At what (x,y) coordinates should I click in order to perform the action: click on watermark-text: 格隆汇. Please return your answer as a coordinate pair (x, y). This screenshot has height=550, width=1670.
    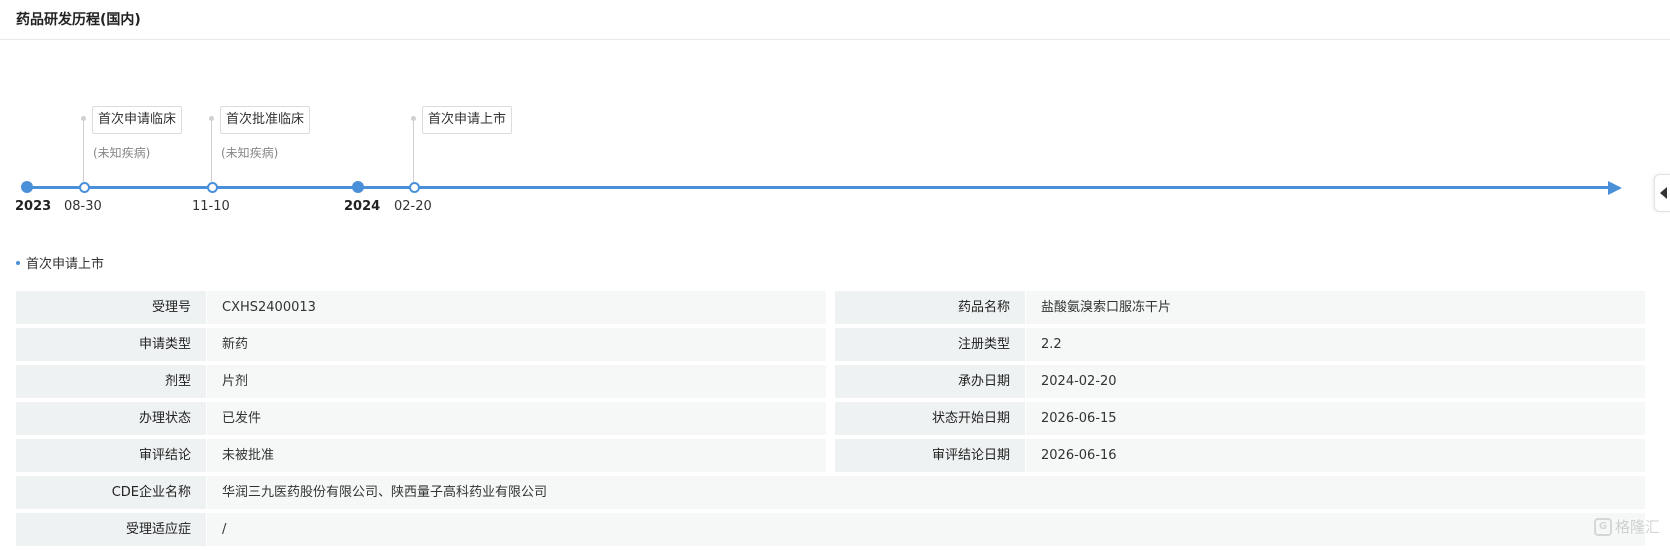
    Looking at the image, I should click on (1638, 527).